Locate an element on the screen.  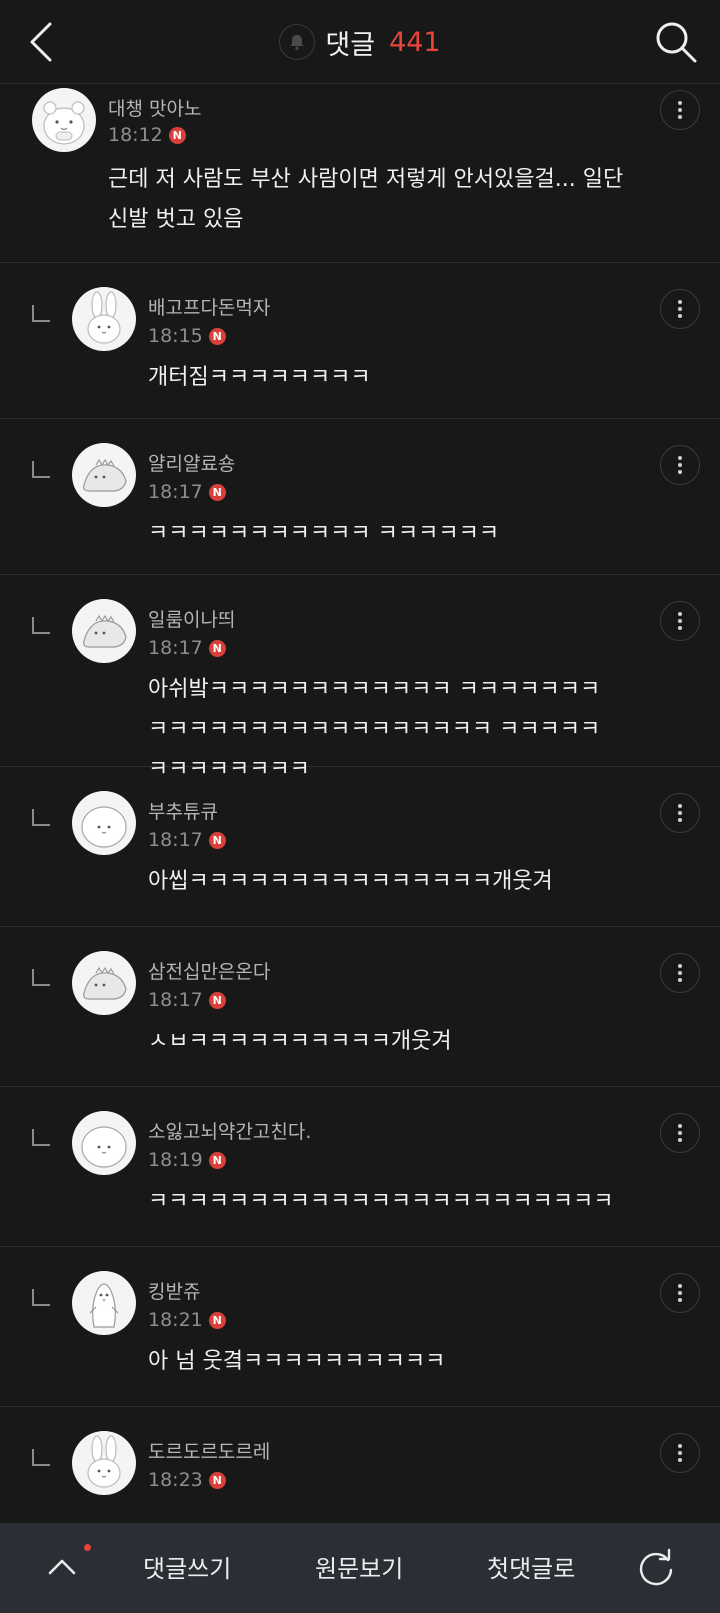
comment-text: ㅋㅋㅋㅋㅋㅋㅋㅋㅋㅋㅋㅋㅋㅋㅋㅋㅋㅋㅋㅋㅋㅋㅋ is located at coordinates (381, 1201).